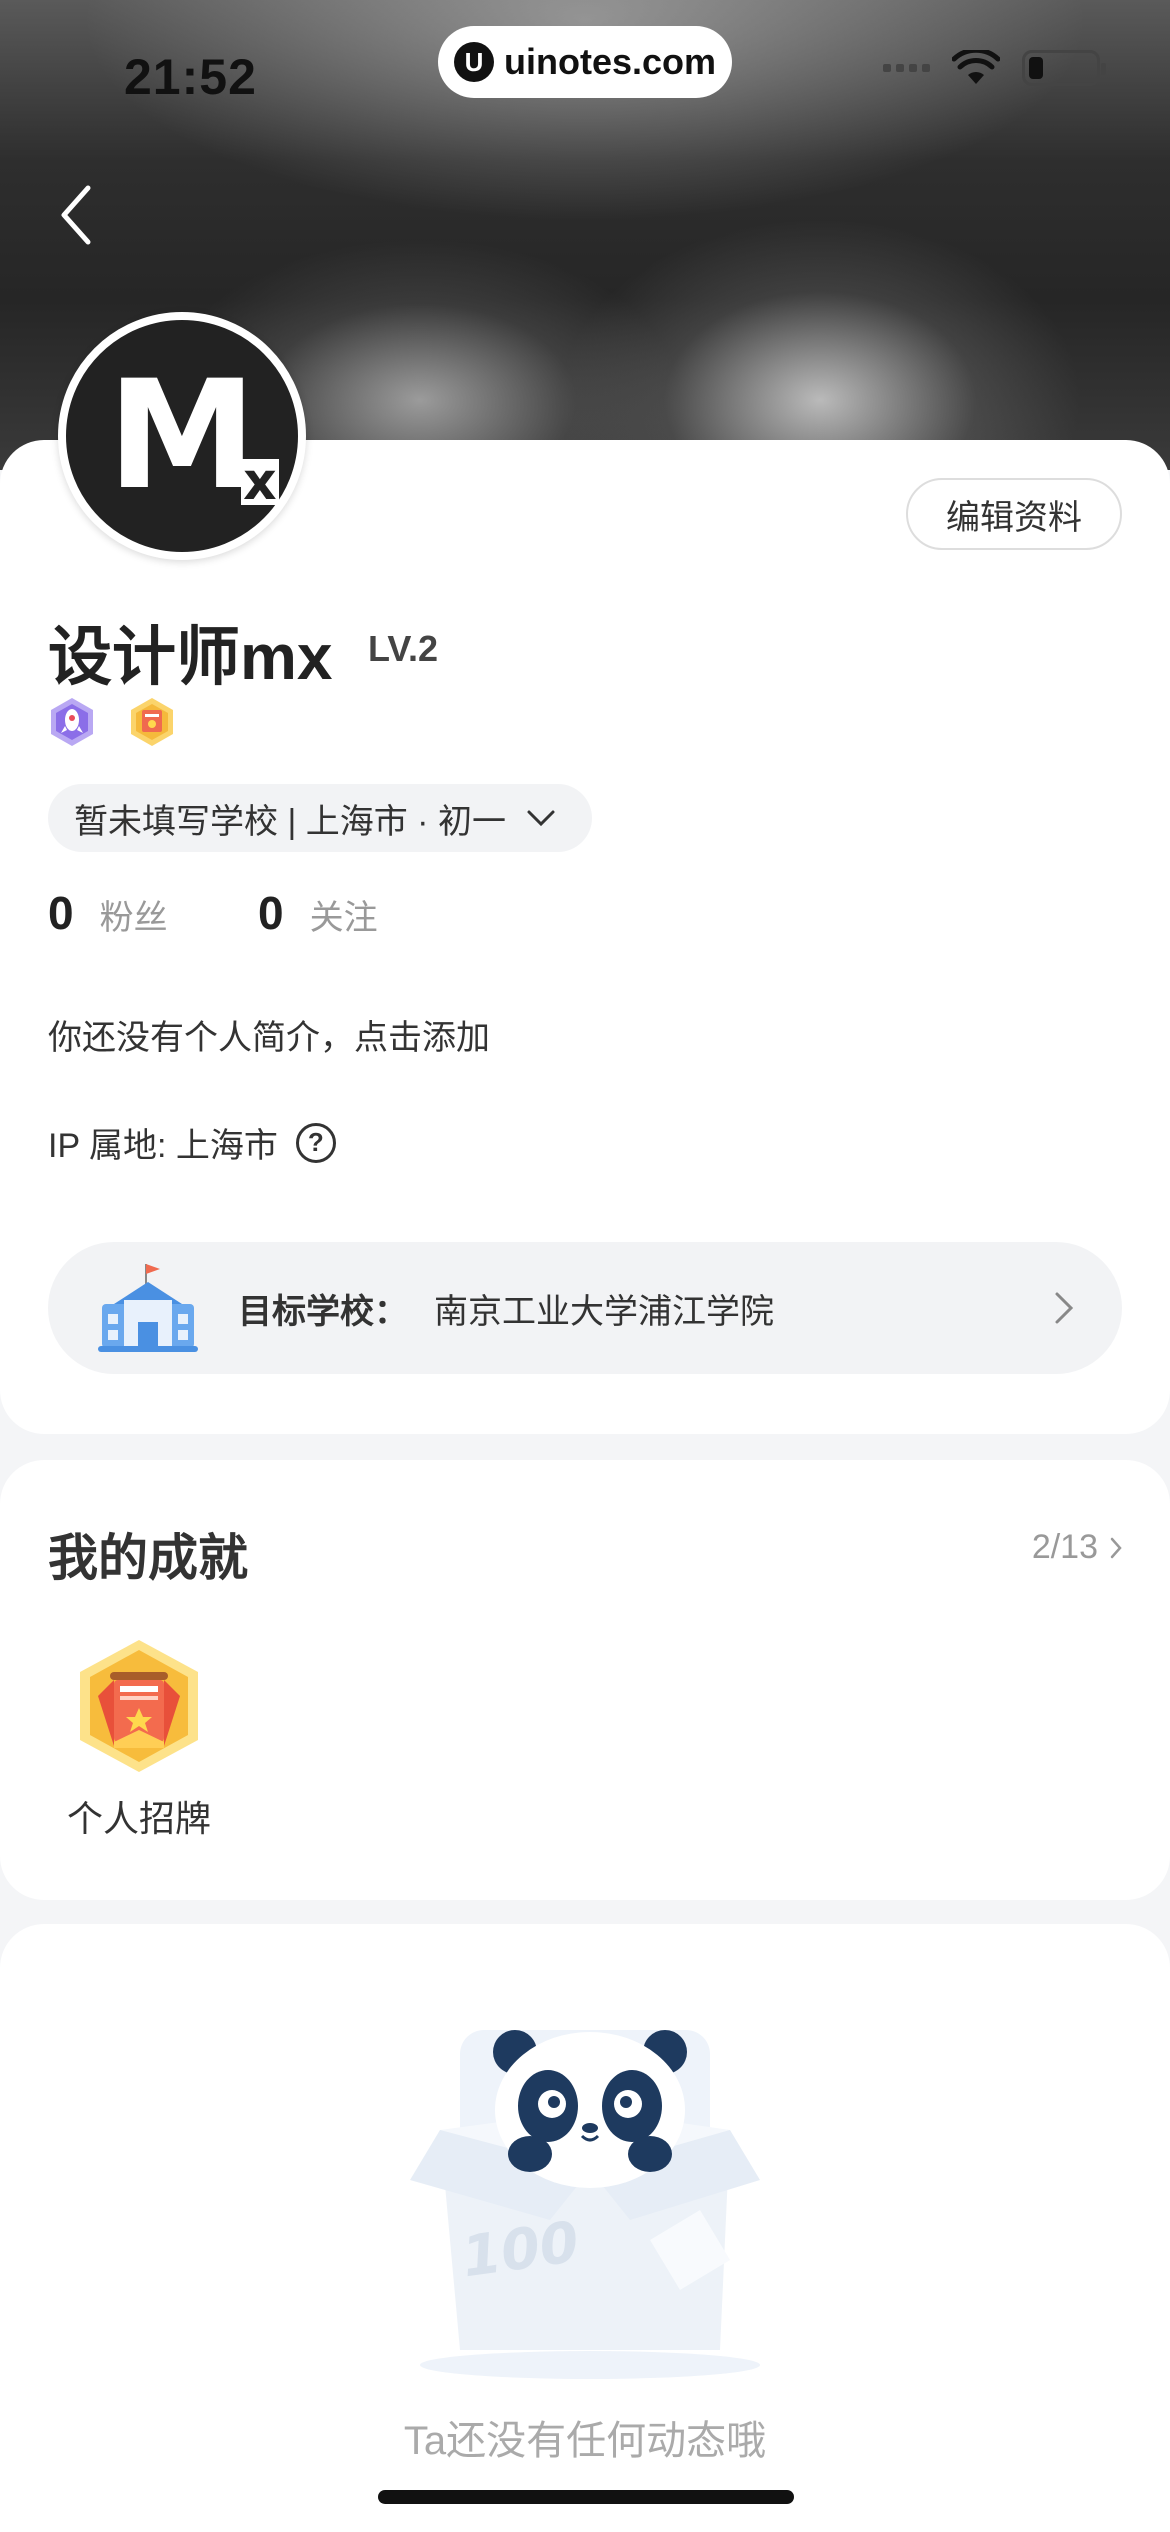  I want to click on school-info-text: 暂未填写学校 | 上海市 · 初一, so click(290, 821).